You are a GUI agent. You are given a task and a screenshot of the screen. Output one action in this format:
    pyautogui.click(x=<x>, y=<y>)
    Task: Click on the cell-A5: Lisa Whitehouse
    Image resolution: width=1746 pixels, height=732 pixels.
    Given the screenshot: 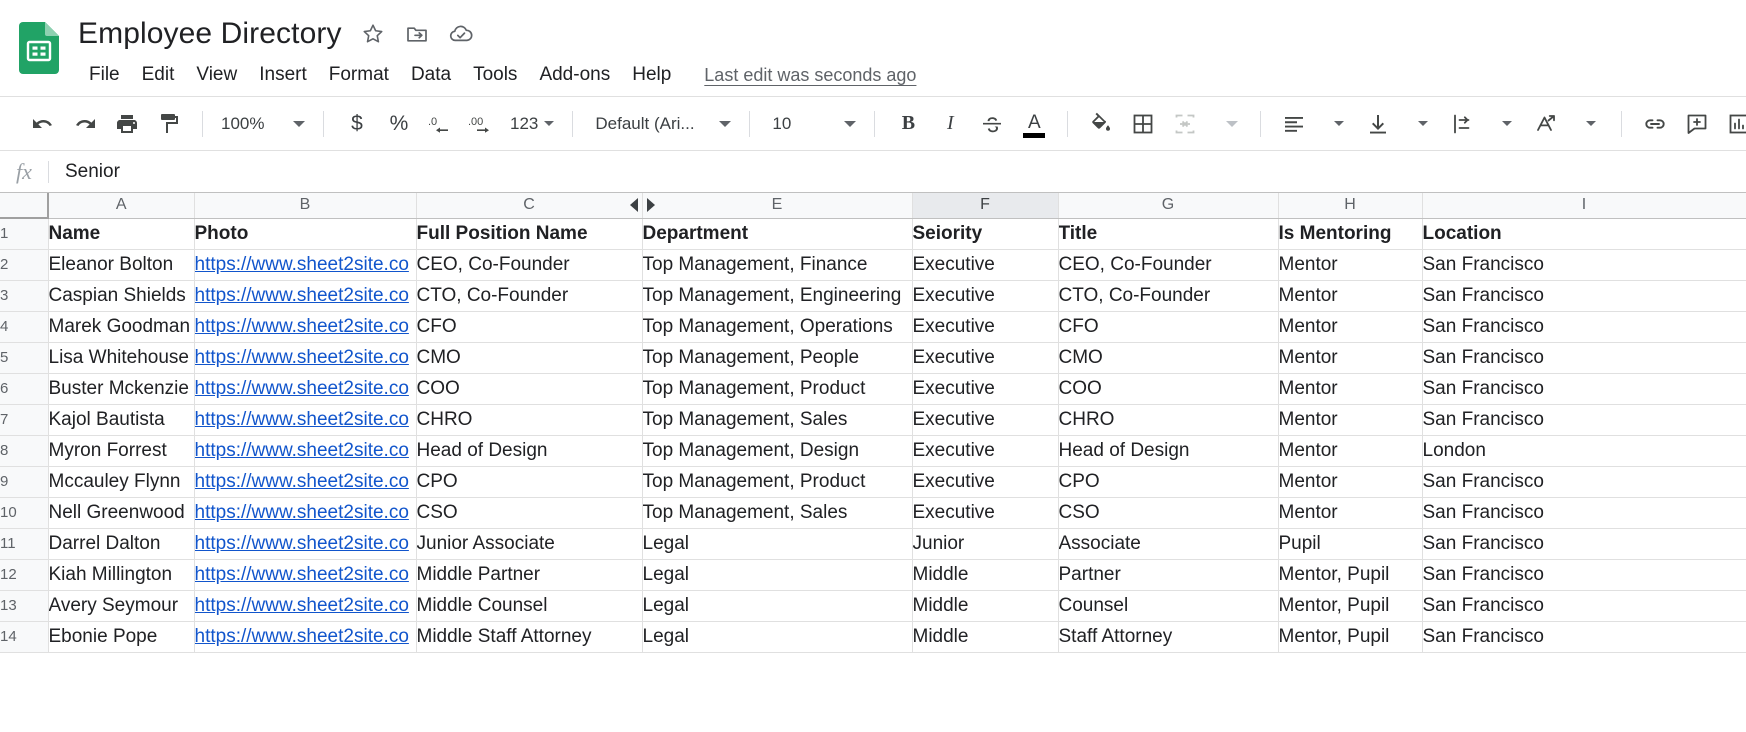 What is the action you would take?
    pyautogui.click(x=121, y=358)
    